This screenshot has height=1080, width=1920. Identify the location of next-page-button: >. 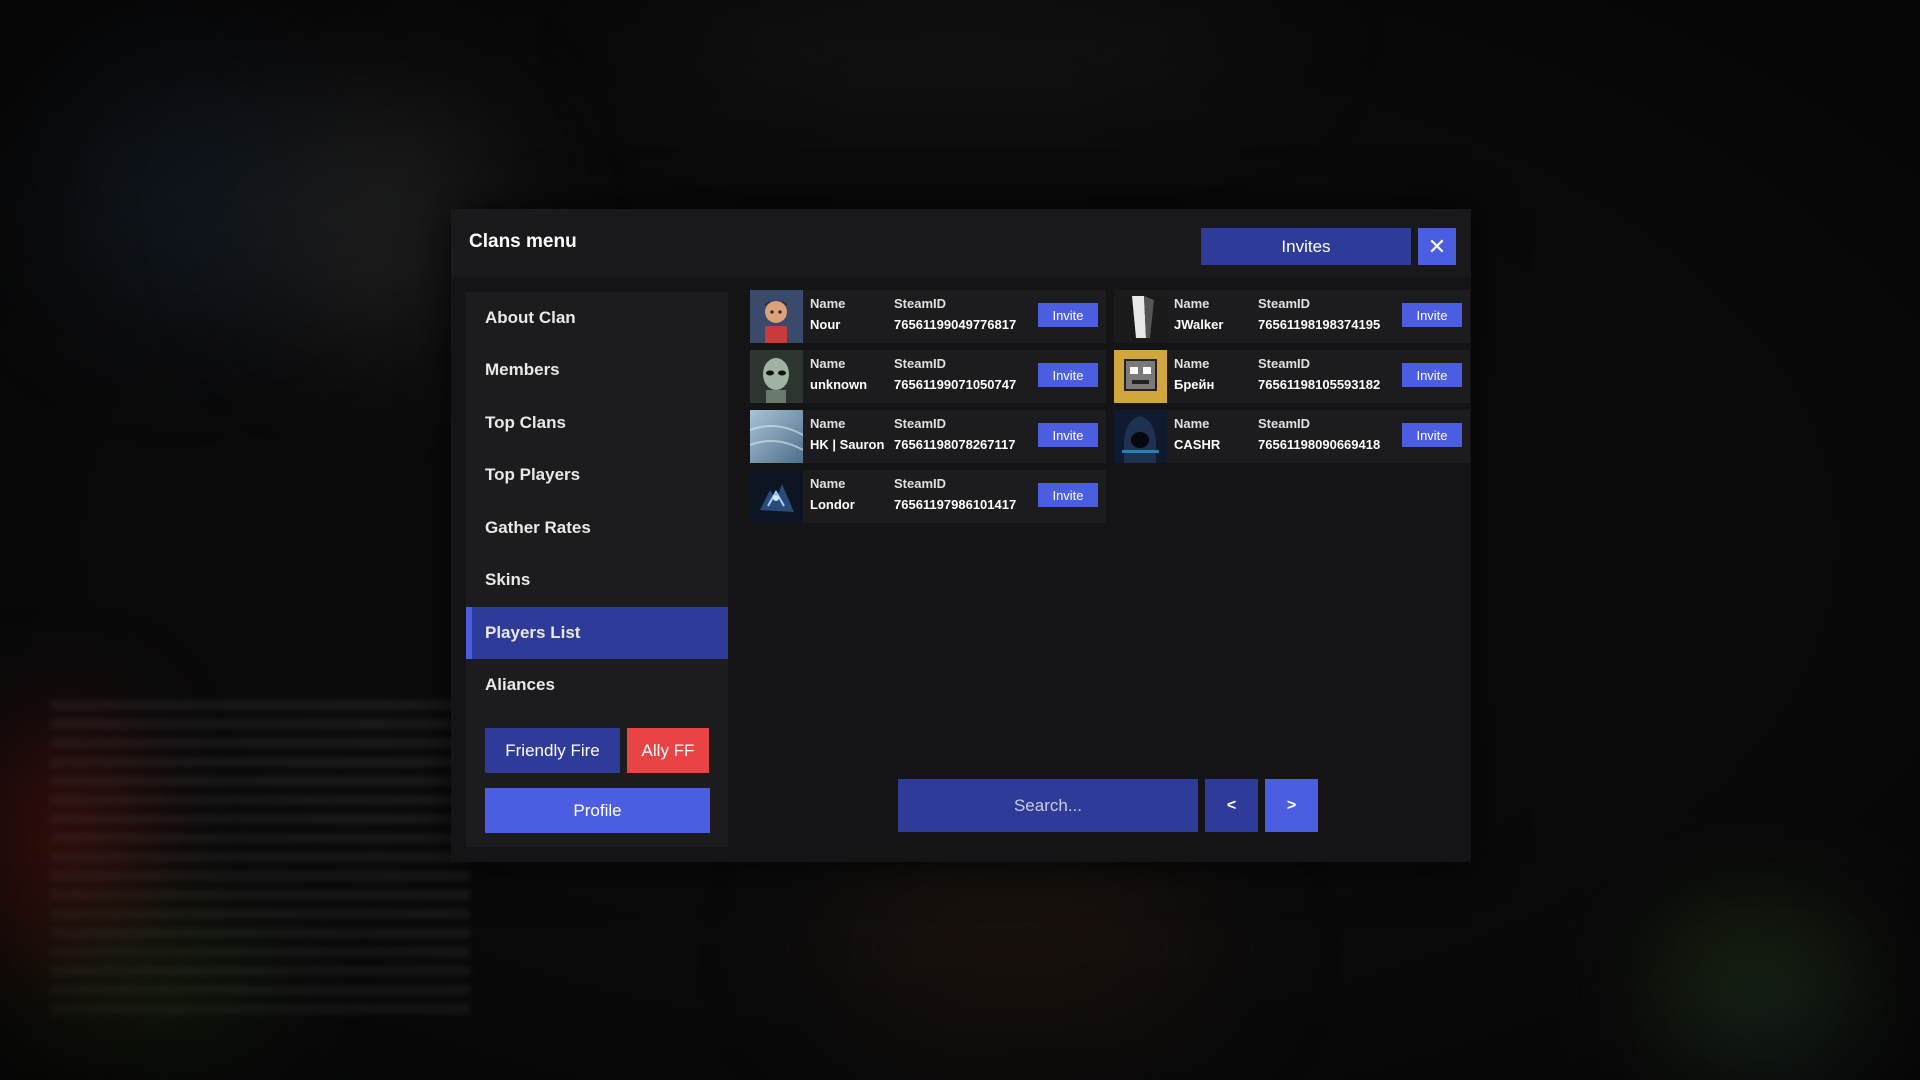
(1291, 805).